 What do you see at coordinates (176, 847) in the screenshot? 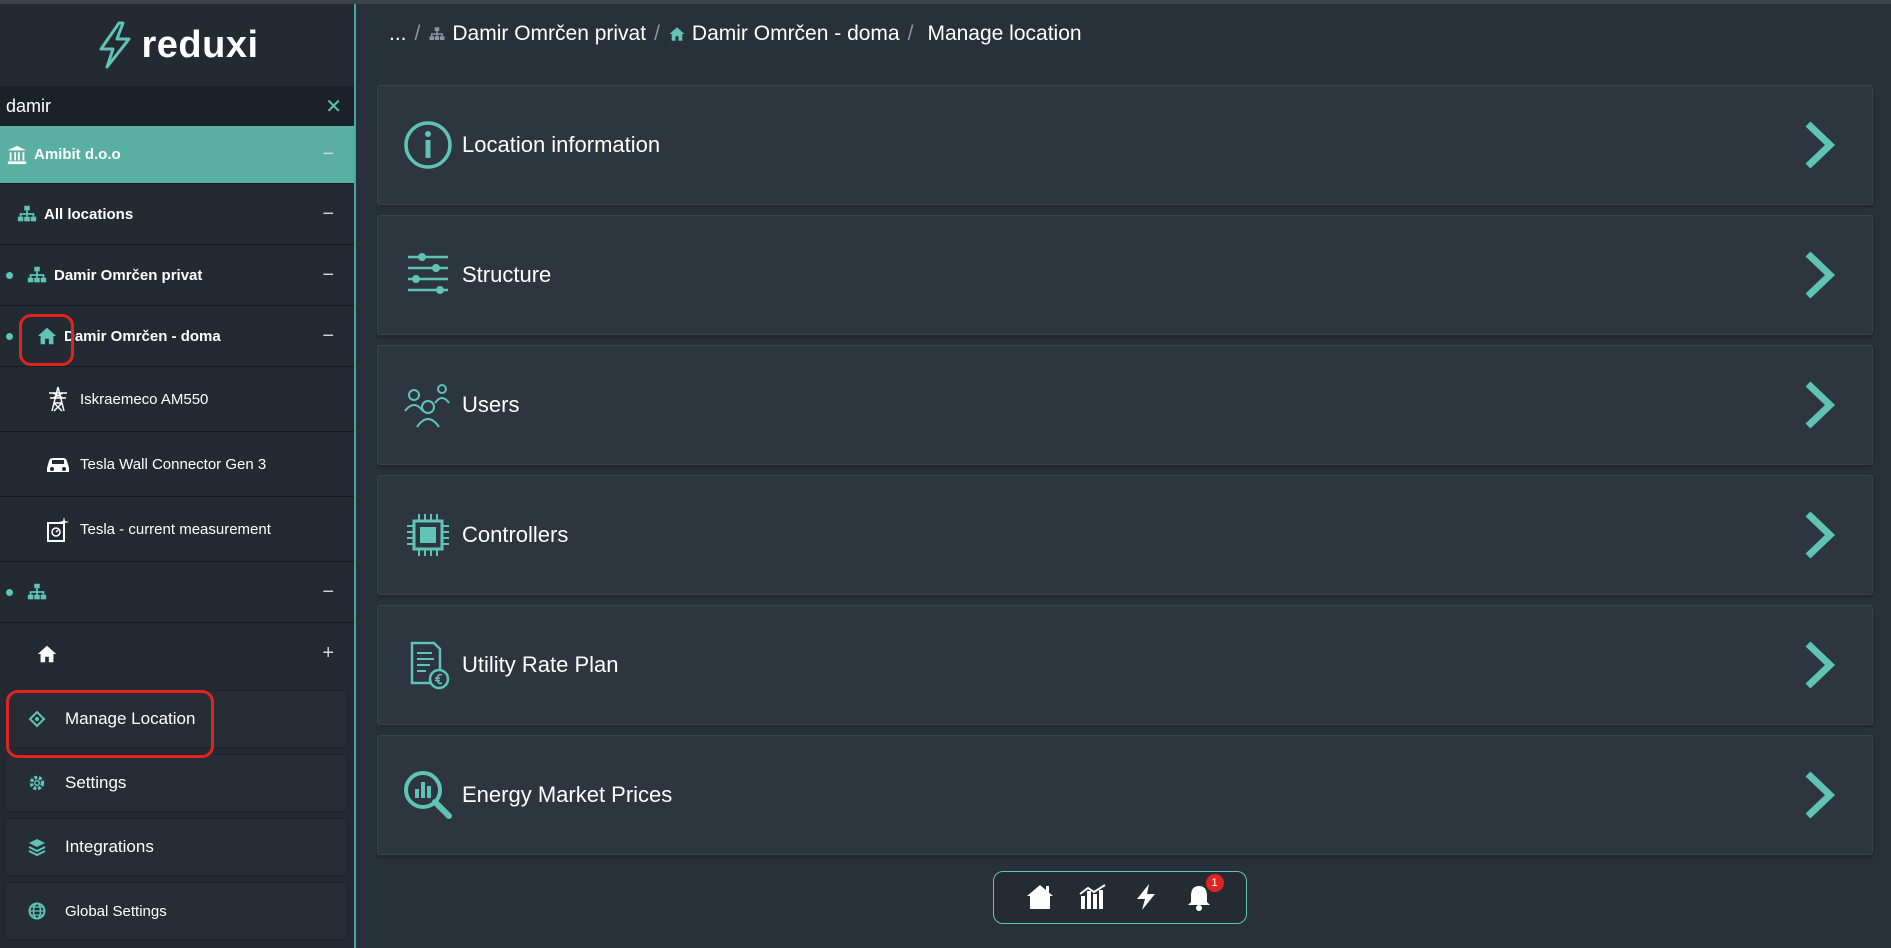
I see `menu-integrations: Integrations` at bounding box center [176, 847].